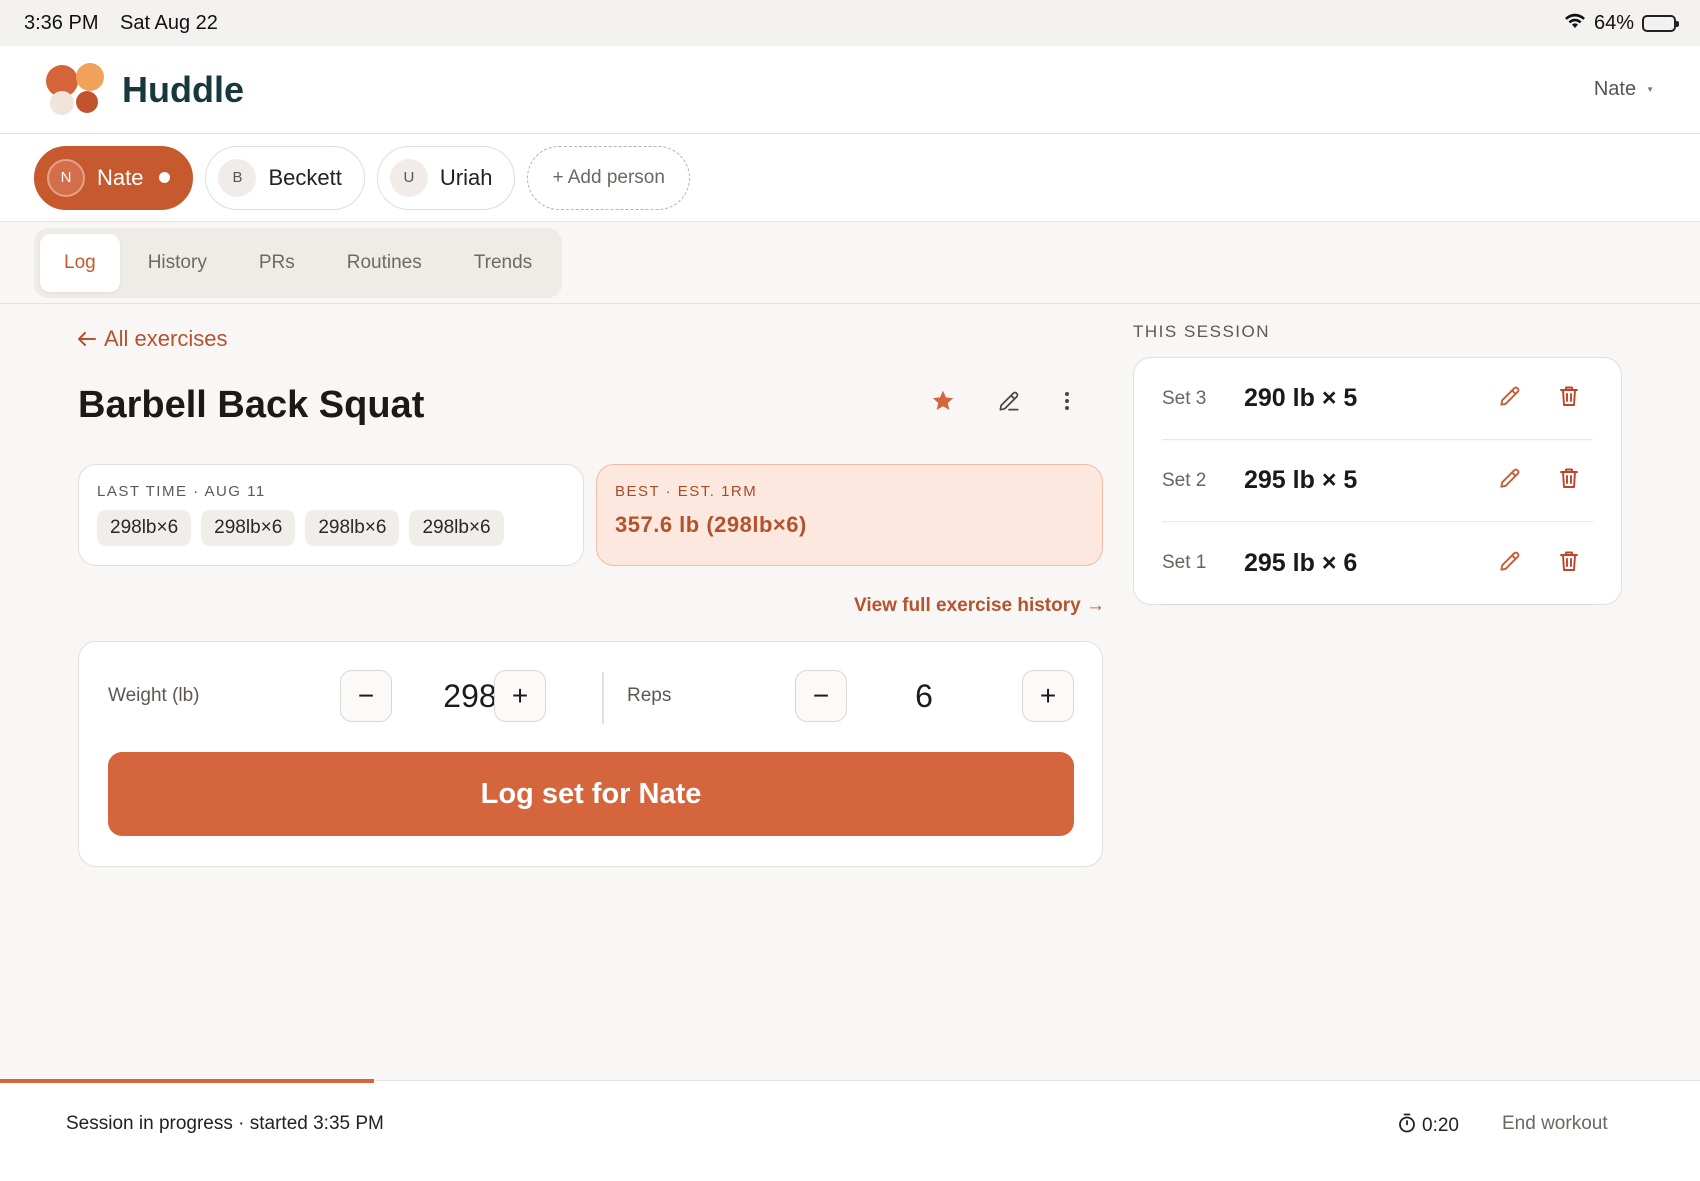 This screenshot has width=1700, height=1181. Describe the element at coordinates (80, 263) in the screenshot. I see `tab-log: Log` at that location.